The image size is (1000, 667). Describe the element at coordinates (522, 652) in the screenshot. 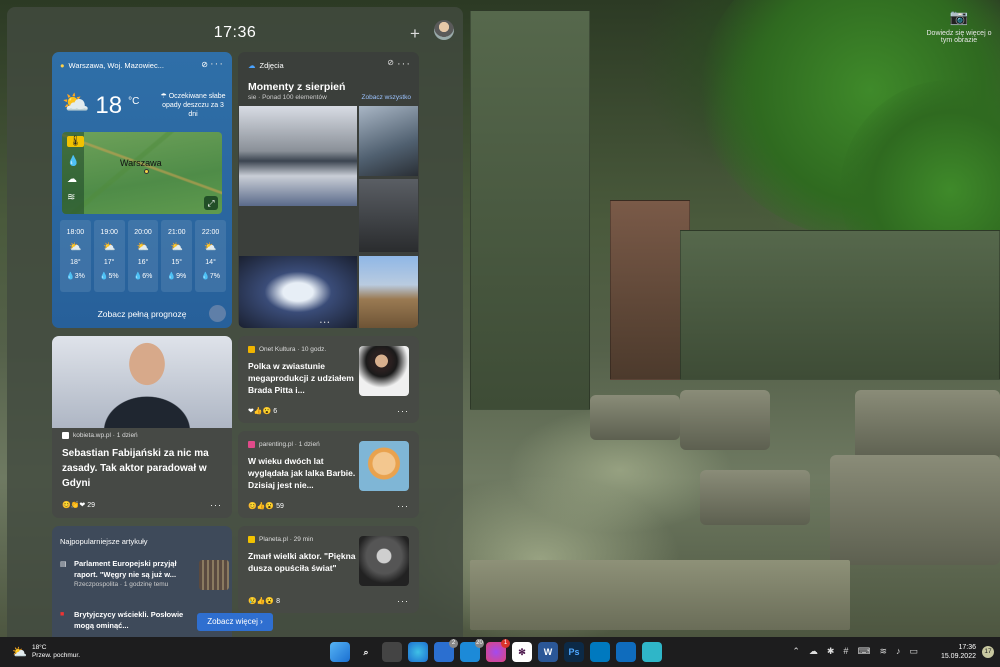

I see `slack-icon: ✻` at that location.